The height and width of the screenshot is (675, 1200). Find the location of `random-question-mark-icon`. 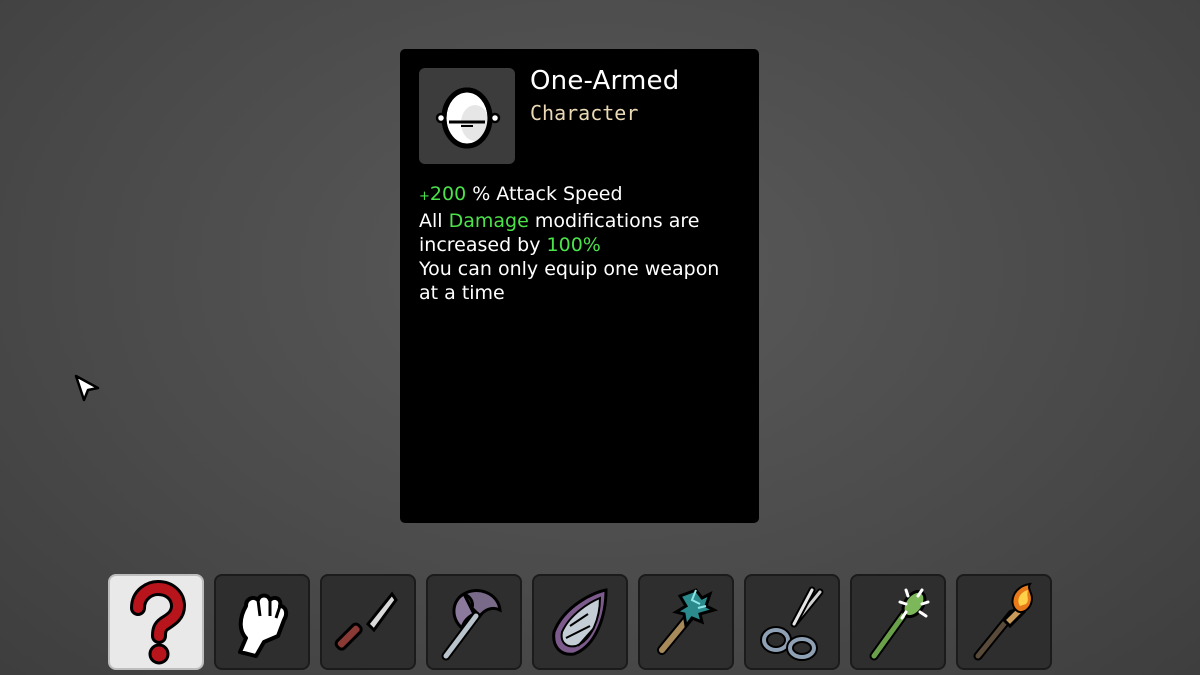

random-question-mark-icon is located at coordinates (158, 622).